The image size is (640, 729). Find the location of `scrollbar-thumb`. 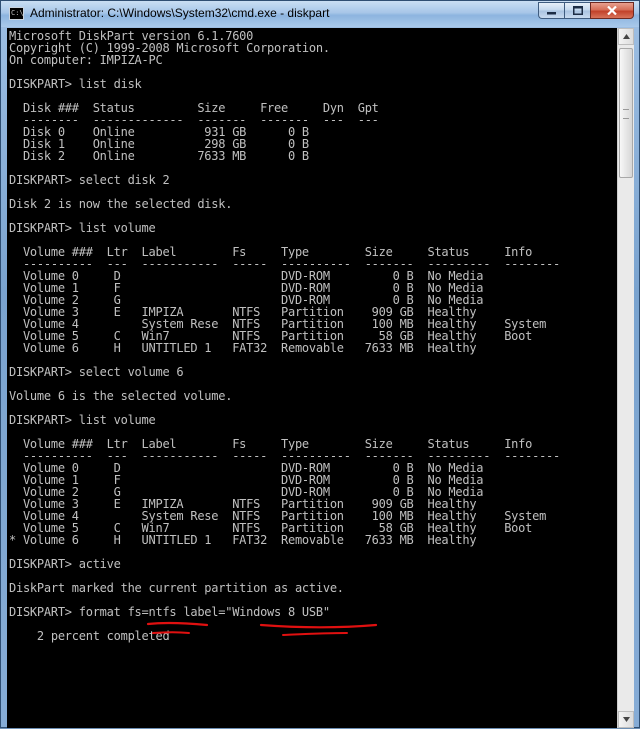

scrollbar-thumb is located at coordinates (626, 113).